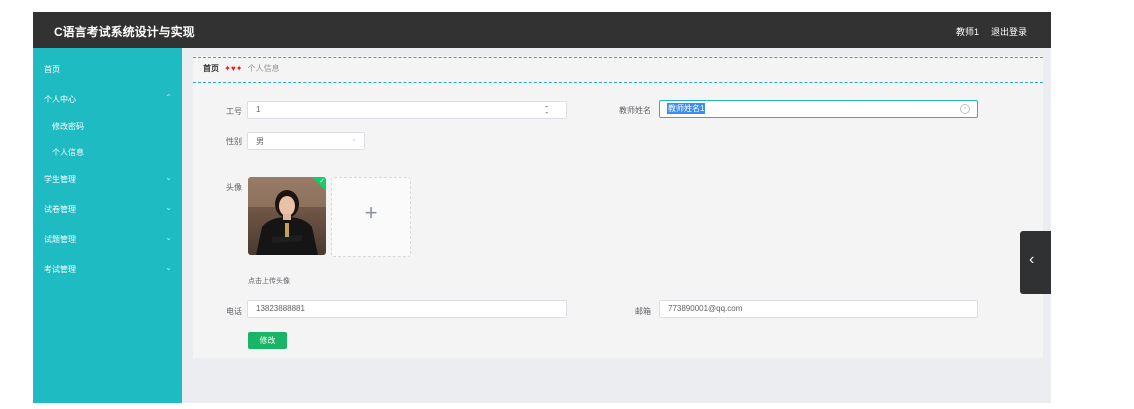  I want to click on gonghao-value: 1, so click(258, 109).